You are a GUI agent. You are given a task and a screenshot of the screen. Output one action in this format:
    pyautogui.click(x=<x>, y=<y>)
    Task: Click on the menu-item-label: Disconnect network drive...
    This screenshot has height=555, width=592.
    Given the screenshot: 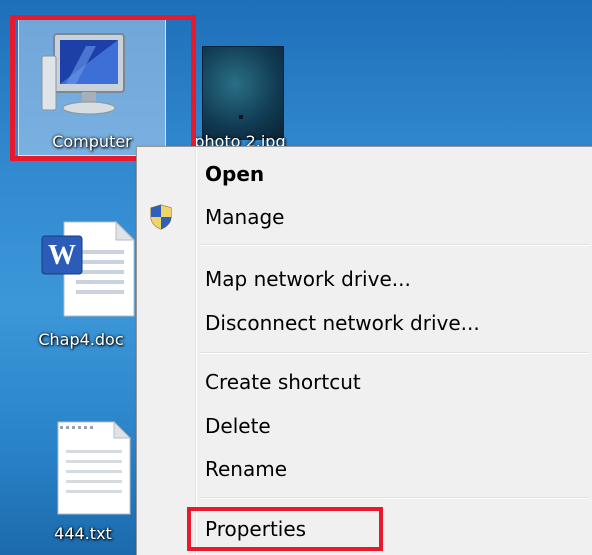 What is the action you would take?
    pyautogui.click(x=342, y=323)
    